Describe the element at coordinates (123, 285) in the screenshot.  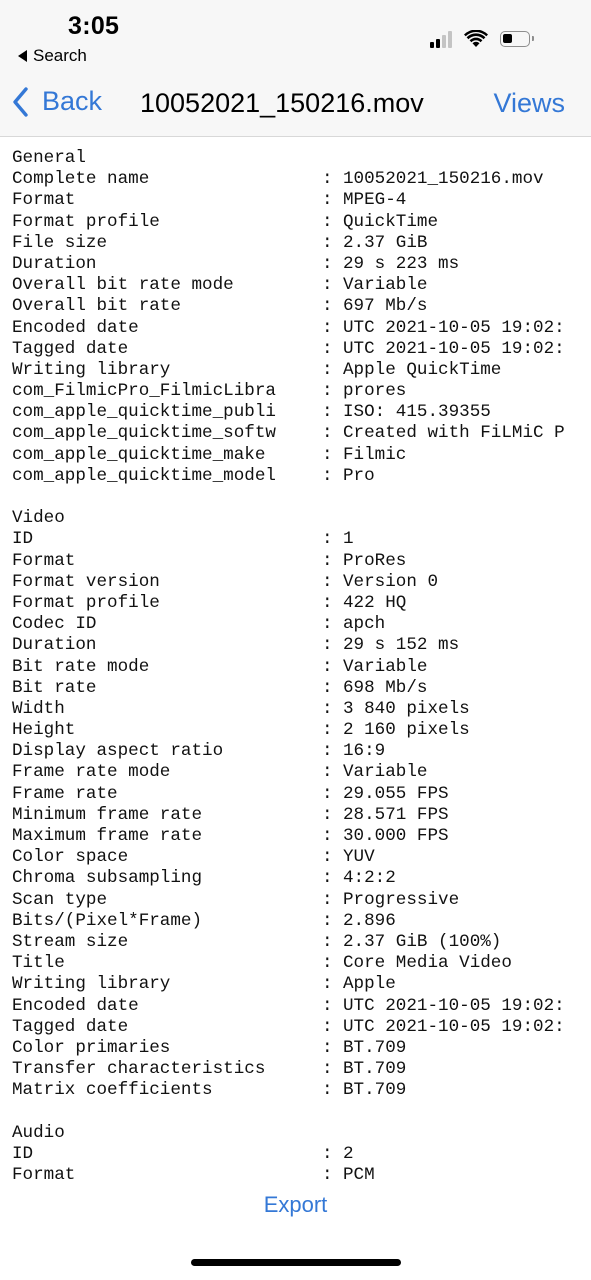
I see `info-label: Overall bit rate mode` at that location.